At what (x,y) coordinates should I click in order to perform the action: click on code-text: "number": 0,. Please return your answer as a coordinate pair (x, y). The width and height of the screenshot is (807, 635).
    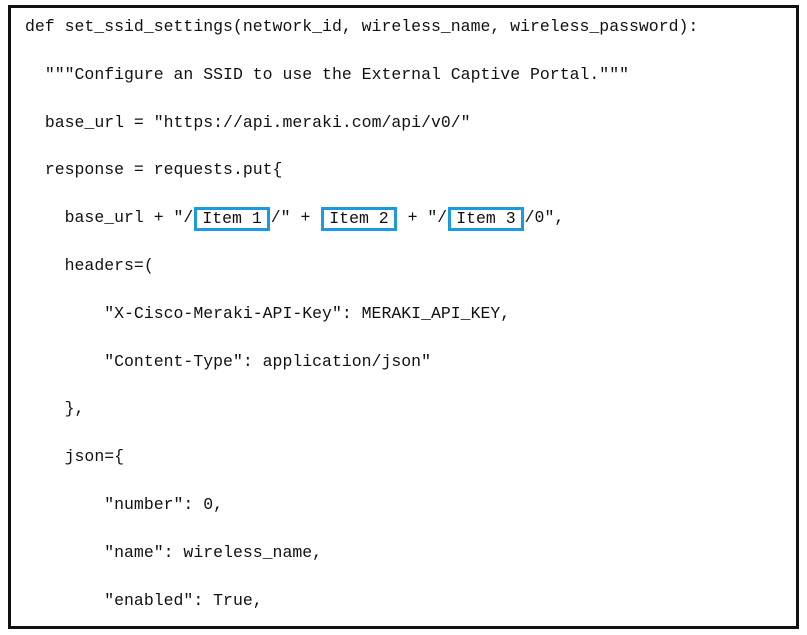
    Looking at the image, I should click on (164, 504).